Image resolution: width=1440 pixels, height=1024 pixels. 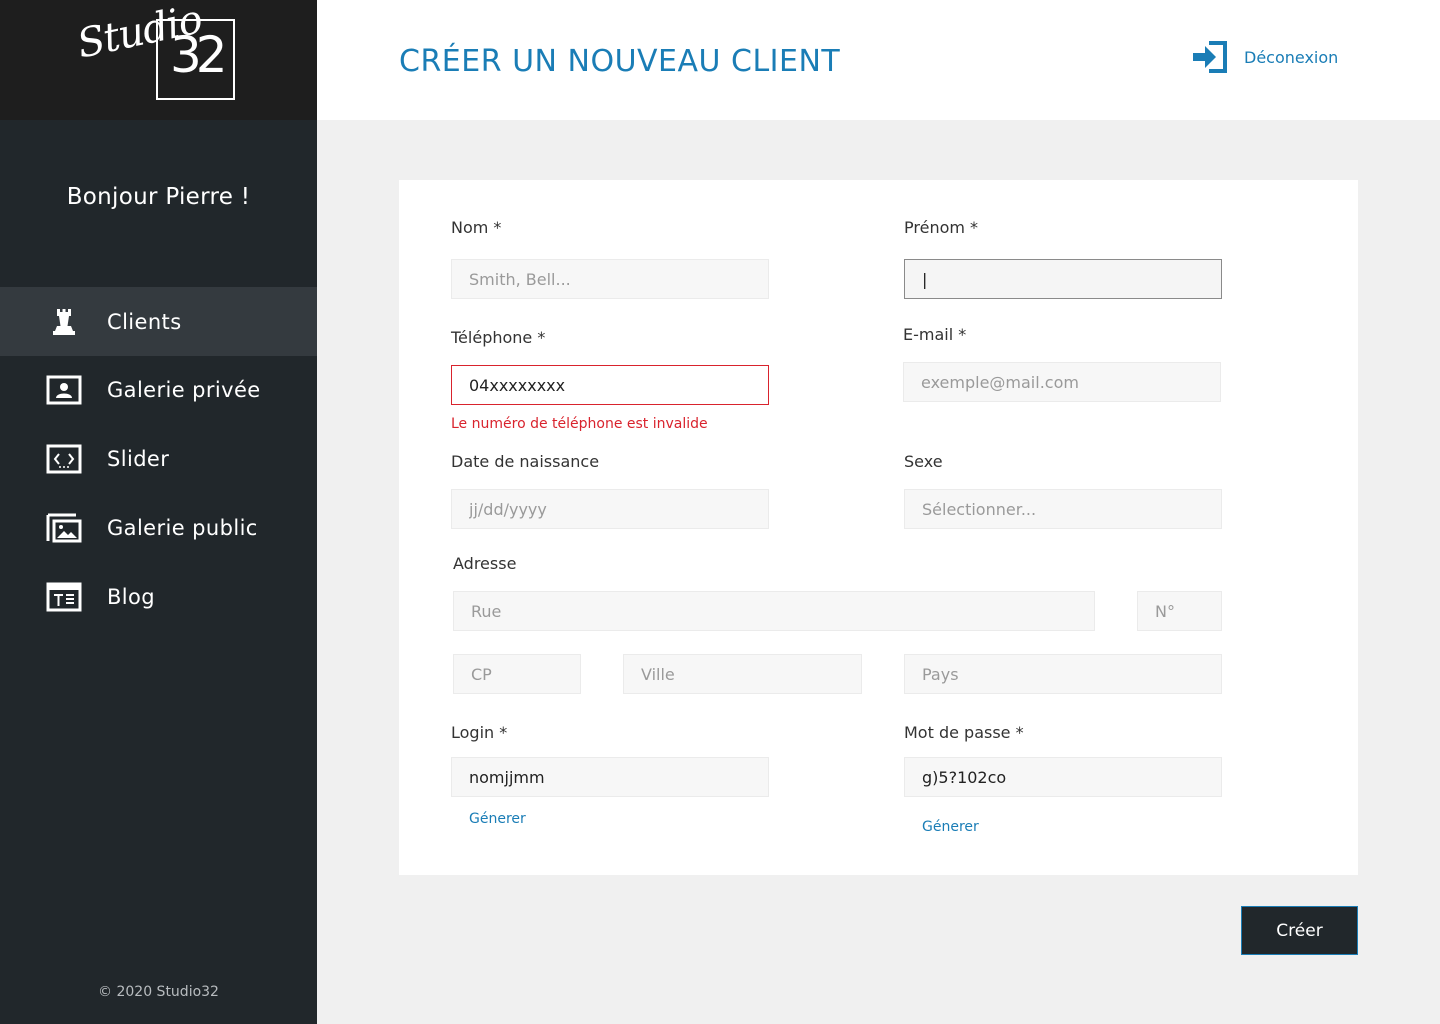 I want to click on password-label: Mot de passe *, so click(x=964, y=732).